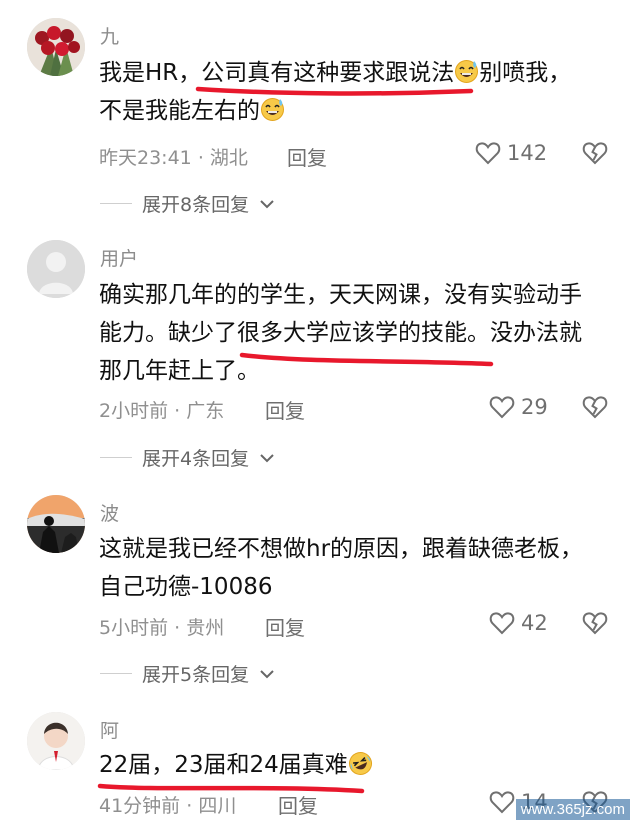  I want to click on rolling-laughing-emoji-icon, so click(360, 763).